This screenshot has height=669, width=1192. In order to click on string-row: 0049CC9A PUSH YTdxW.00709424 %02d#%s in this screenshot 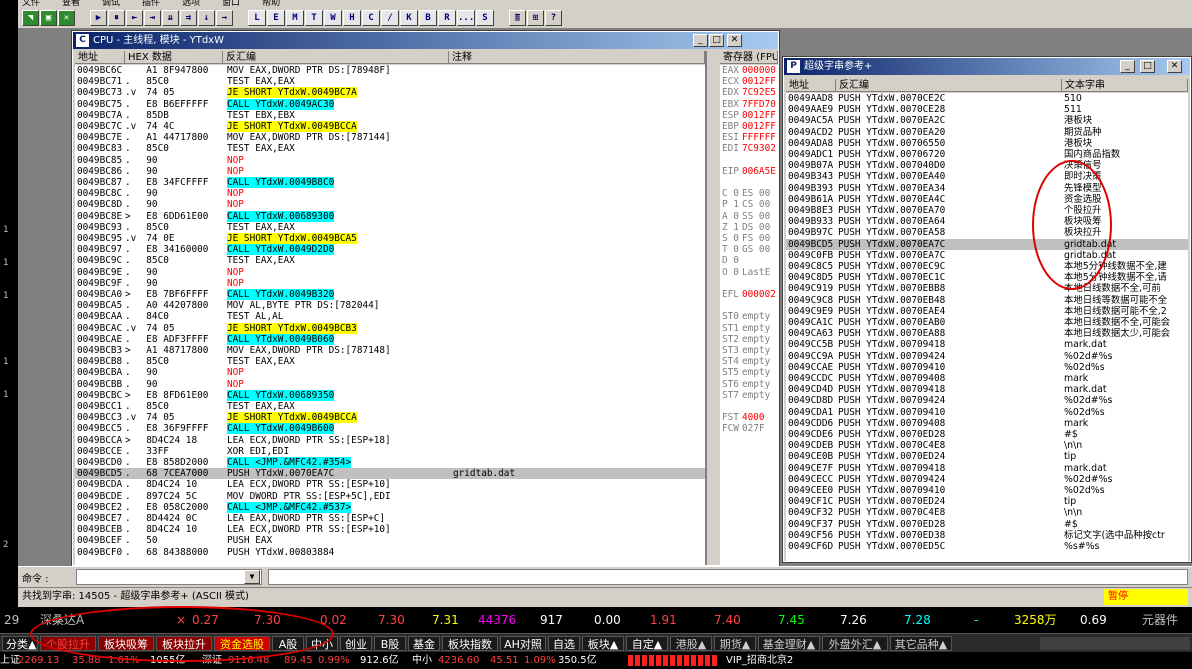, I will do `click(987, 356)`.